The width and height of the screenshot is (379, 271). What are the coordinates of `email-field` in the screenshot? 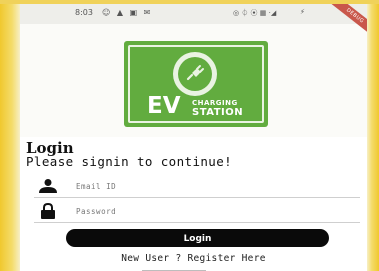 It's located at (197, 186).